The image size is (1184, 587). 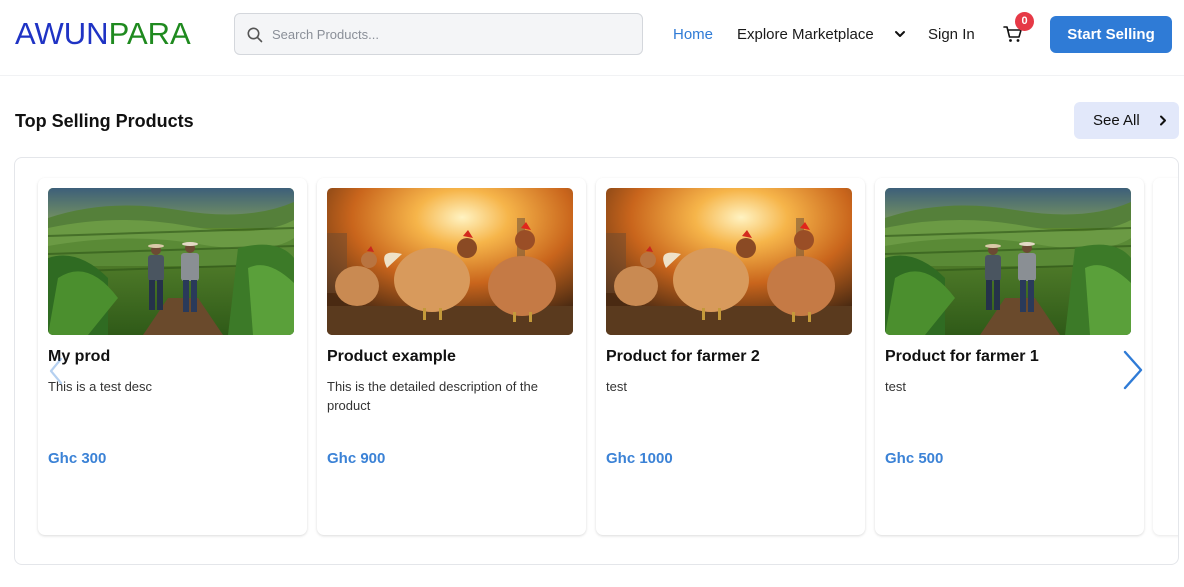 What do you see at coordinates (1133, 370) in the screenshot?
I see `carousel-next-arrow-icon` at bounding box center [1133, 370].